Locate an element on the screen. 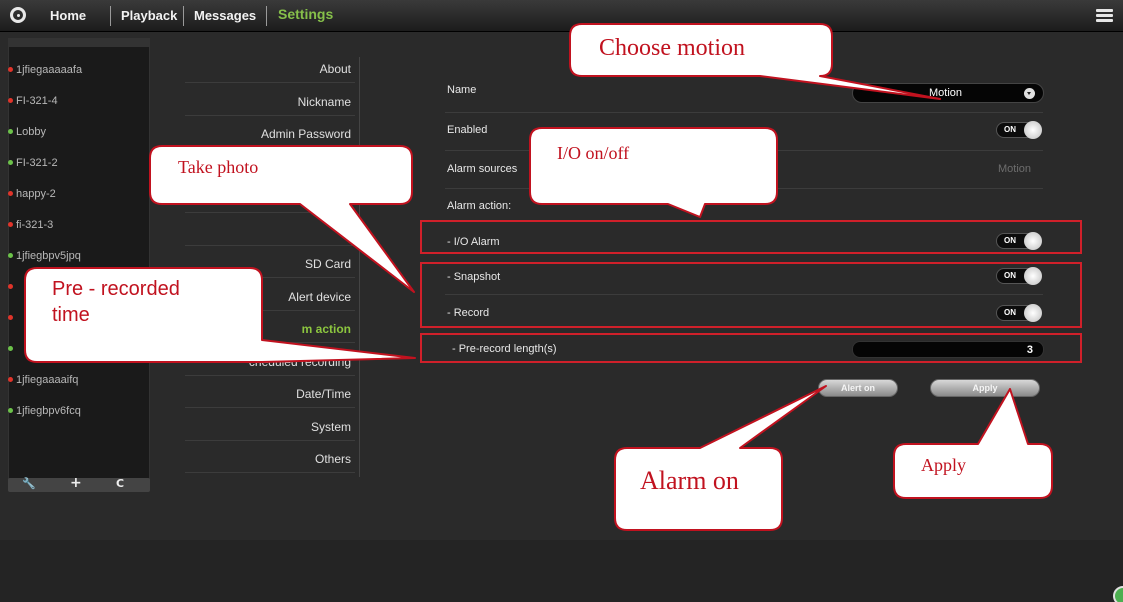 This screenshot has width=1123, height=602. callout-io-onoff-bubble is located at coordinates (653, 172).